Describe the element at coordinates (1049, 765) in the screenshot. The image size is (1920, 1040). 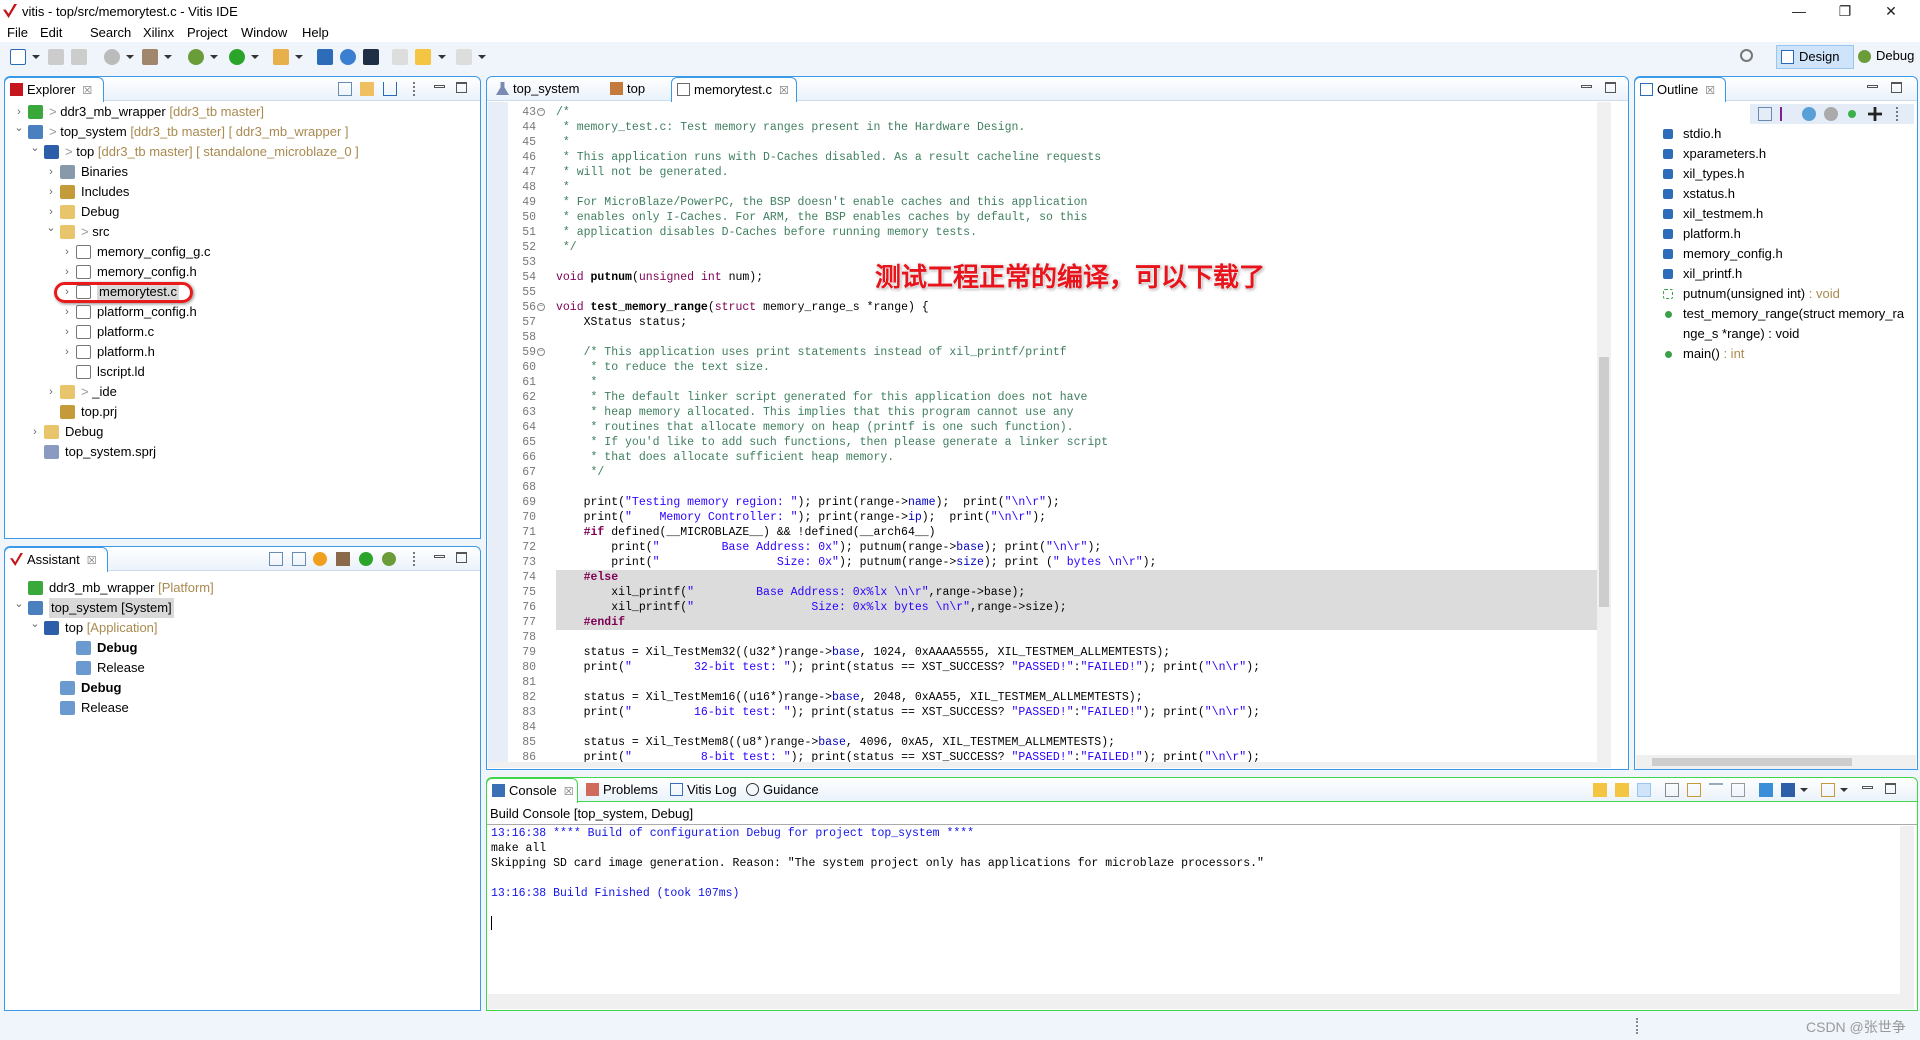
I see `horizontal-scrollbar` at that location.